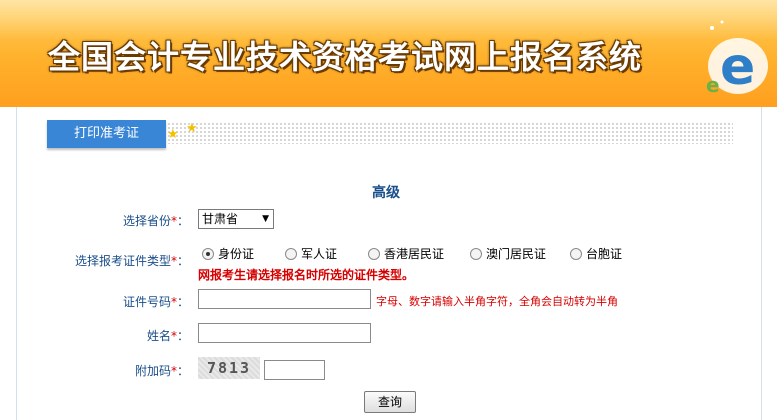 Image resolution: width=777 pixels, height=420 pixels. What do you see at coordinates (146, 302) in the screenshot?
I see `id-number-label-text: 证件号码` at bounding box center [146, 302].